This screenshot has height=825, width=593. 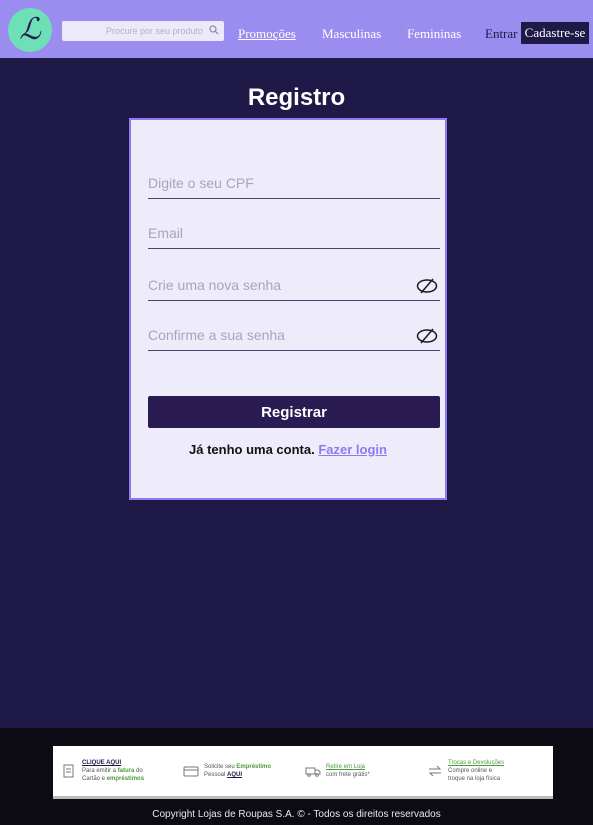 What do you see at coordinates (254, 766) in the screenshot?
I see `footer-emprestimo-highlight: Empréstimo` at bounding box center [254, 766].